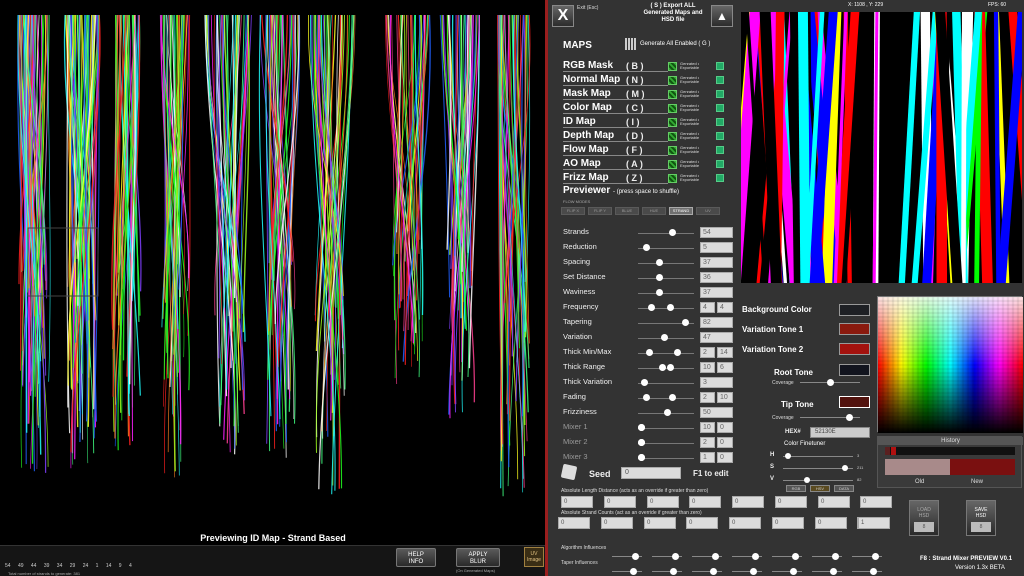 This screenshot has height=576, width=1024. I want to click on color-picker, so click(950, 364).